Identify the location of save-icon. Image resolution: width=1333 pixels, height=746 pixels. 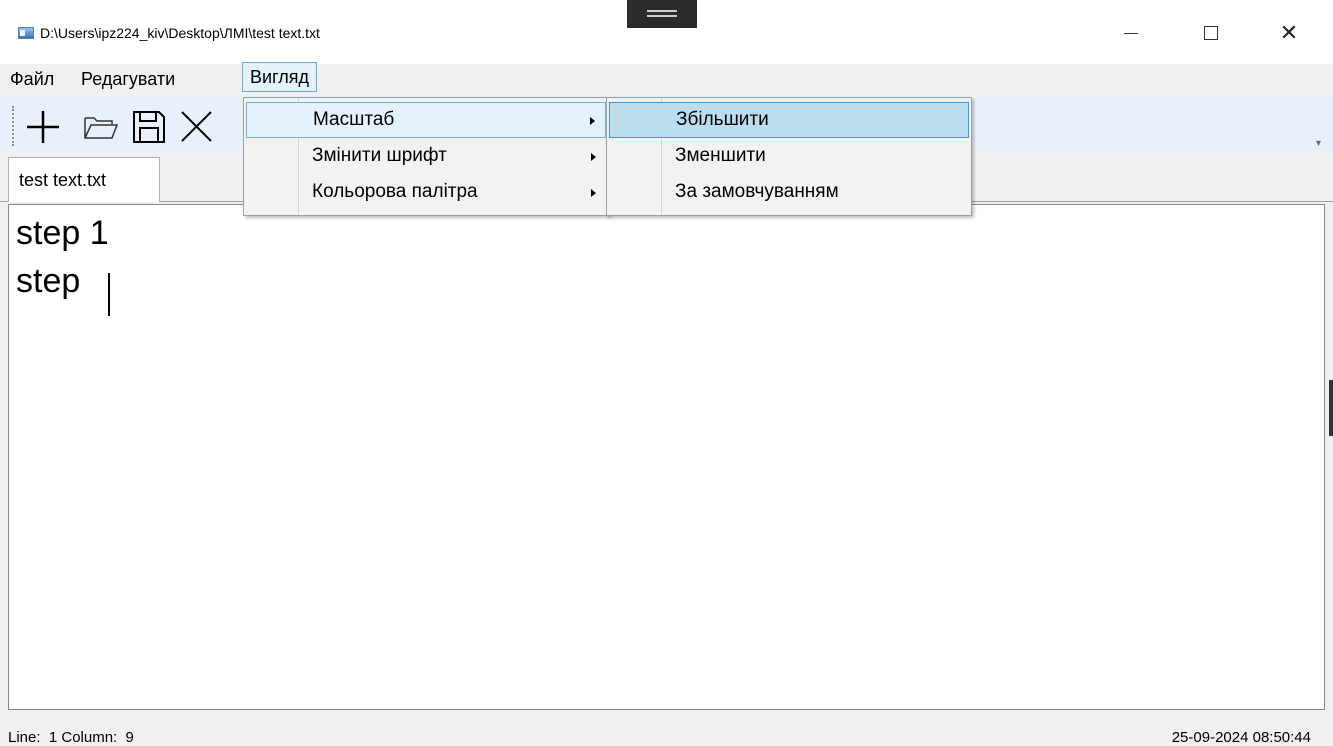
(149, 126).